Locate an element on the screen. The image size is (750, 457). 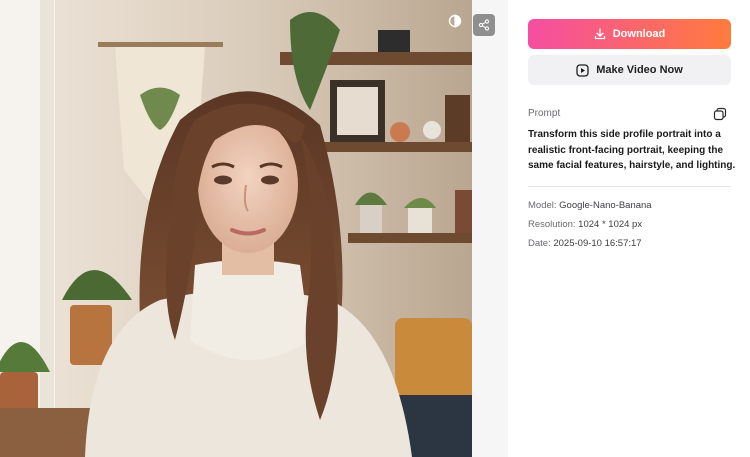
download-icon is located at coordinates (599, 34).